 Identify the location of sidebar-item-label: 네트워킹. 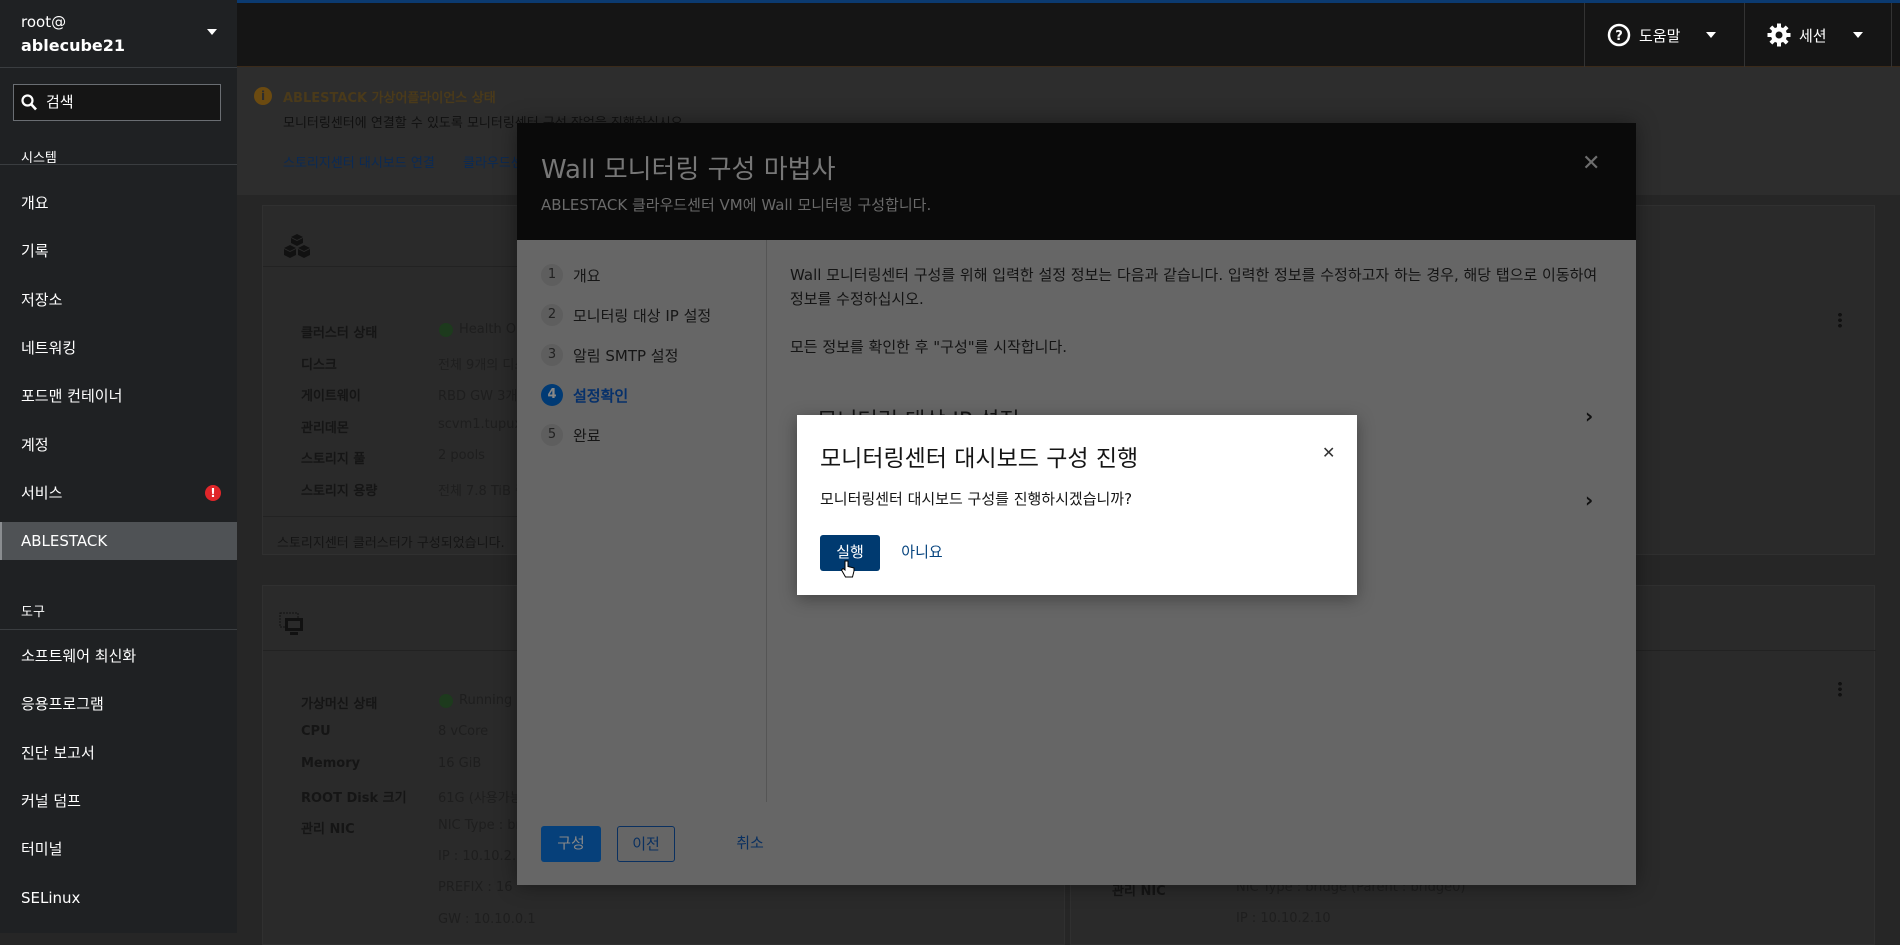
(49, 347).